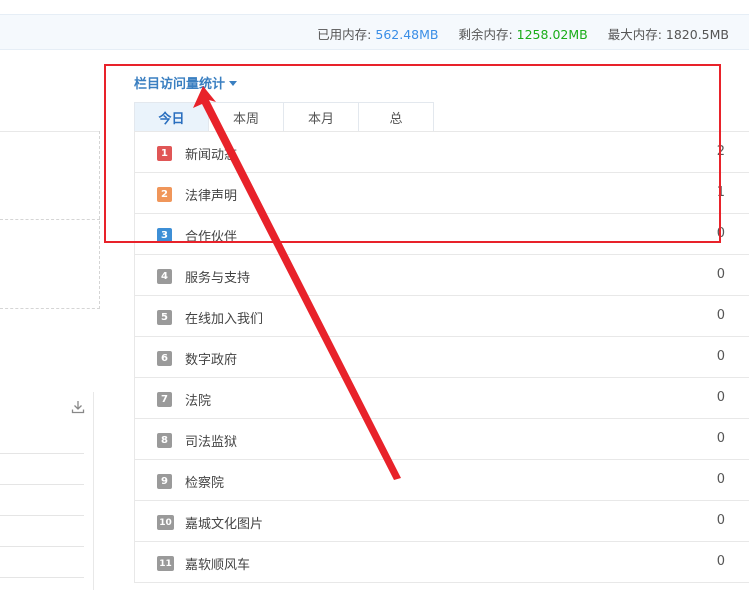 This screenshot has height=590, width=749. I want to click on column-name: 合作伙伴, so click(211, 237).